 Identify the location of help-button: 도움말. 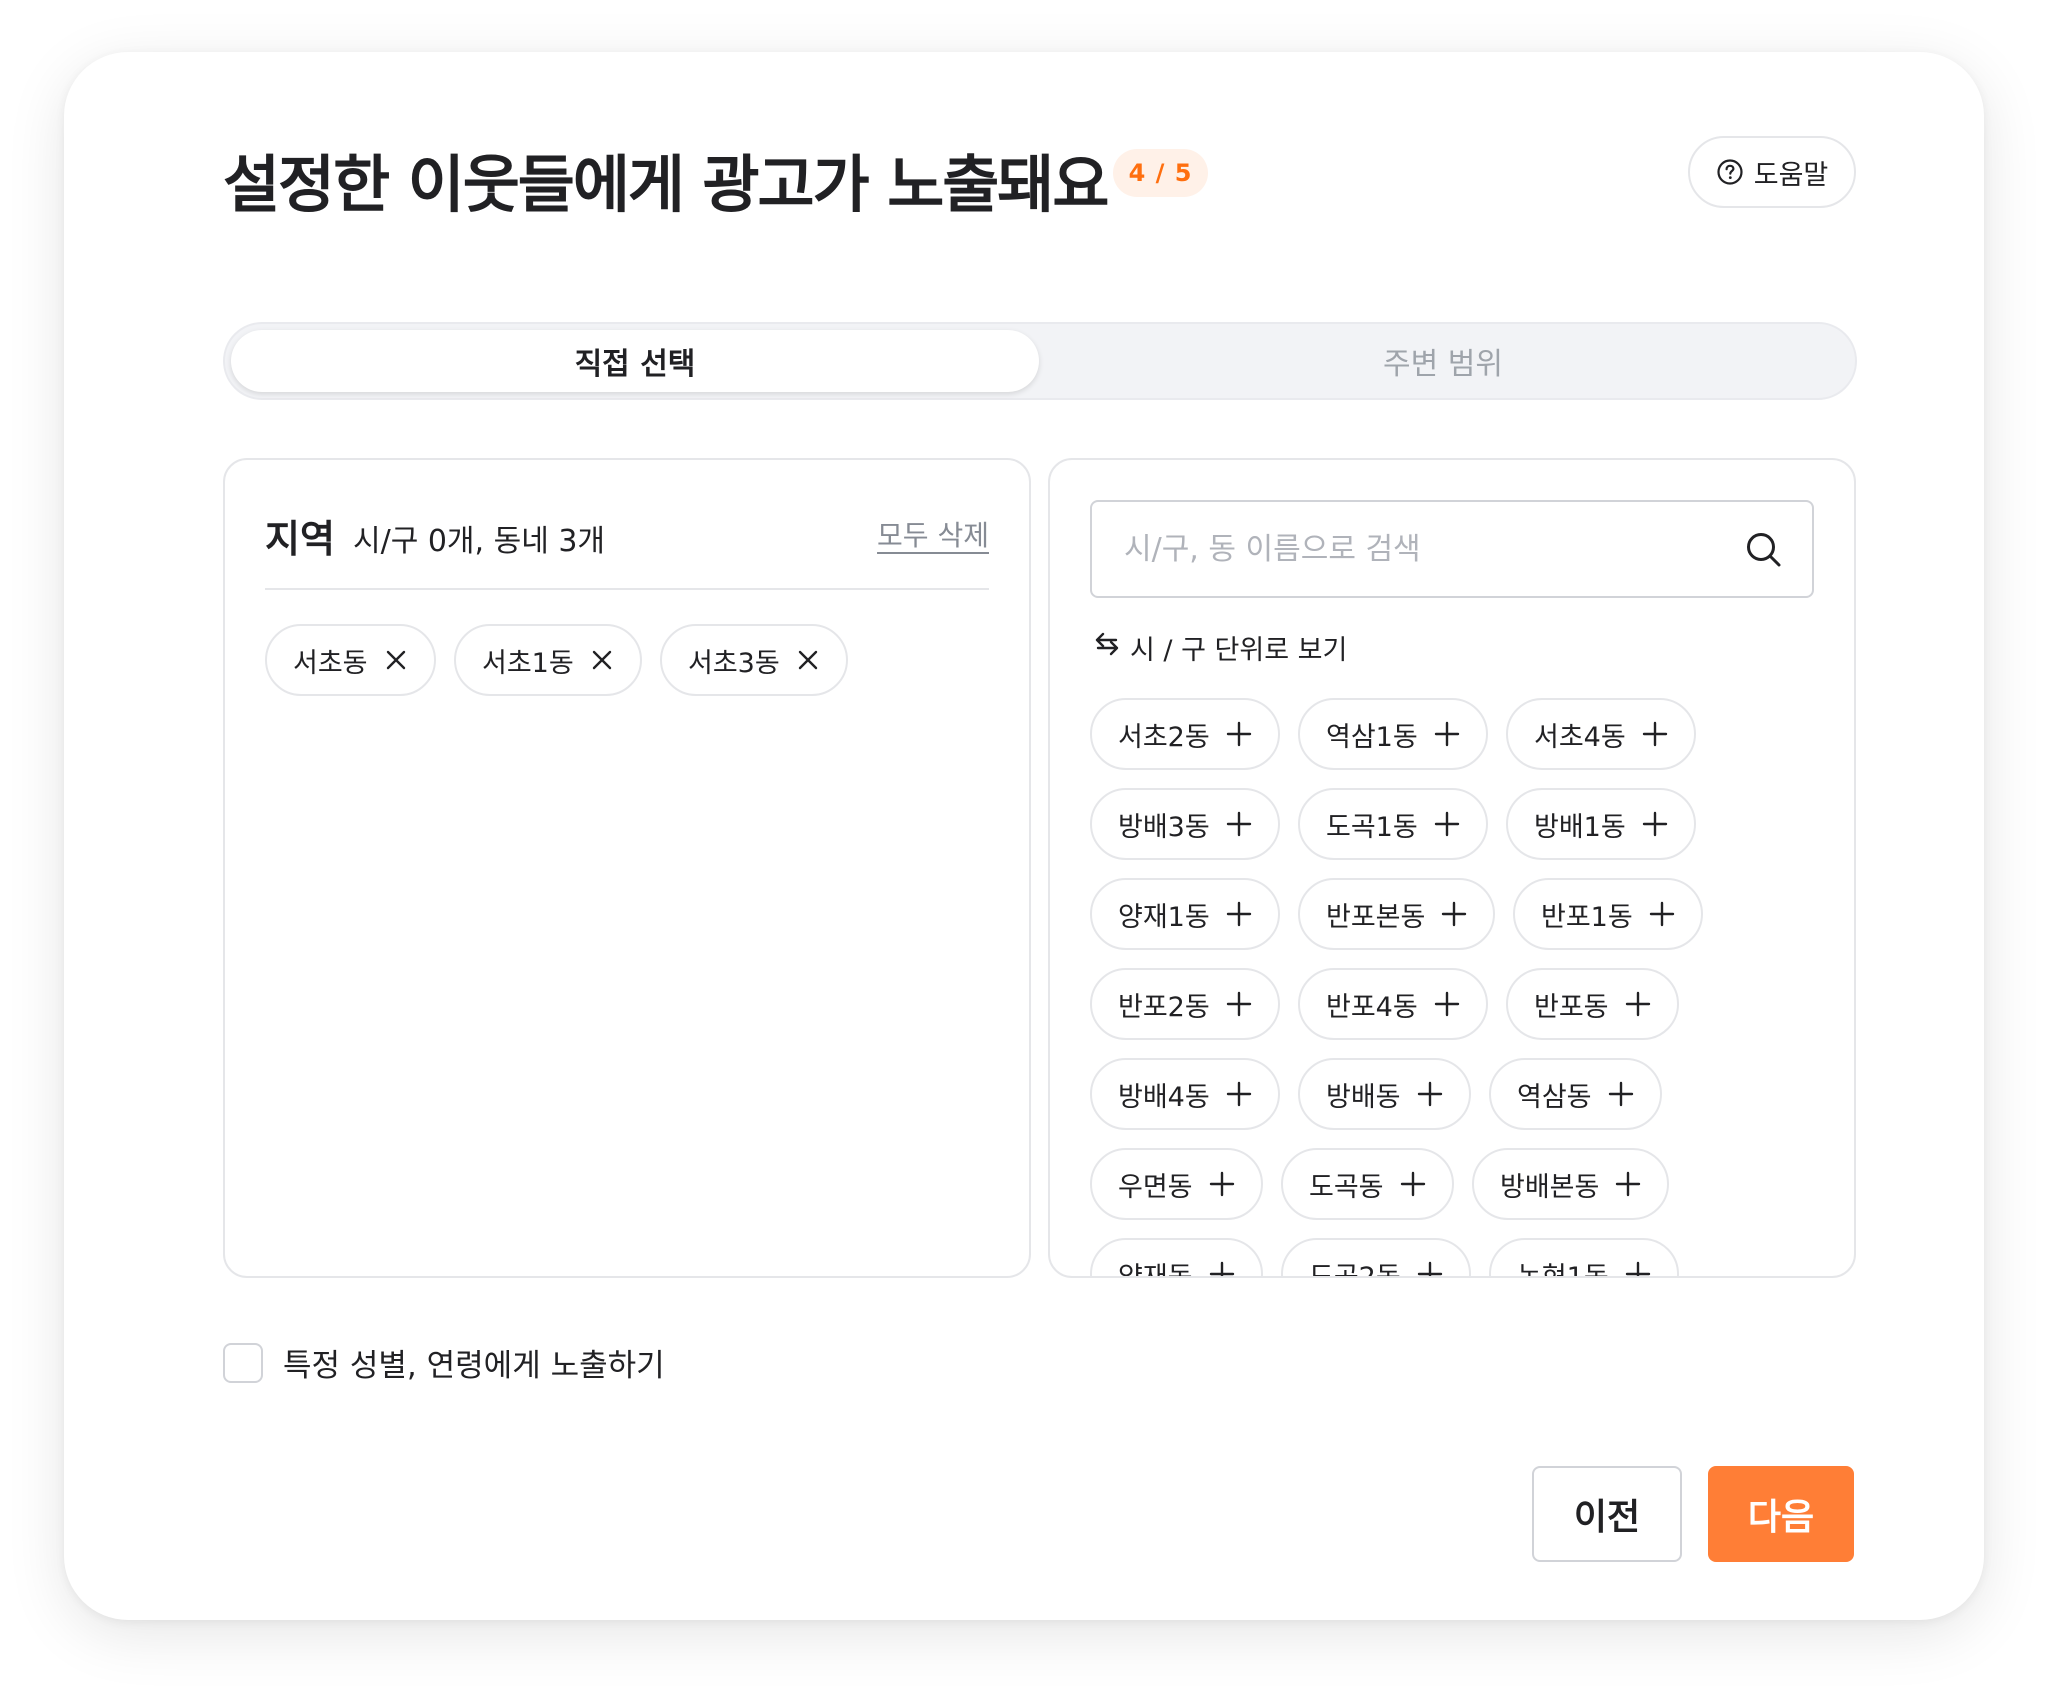
(1772, 172).